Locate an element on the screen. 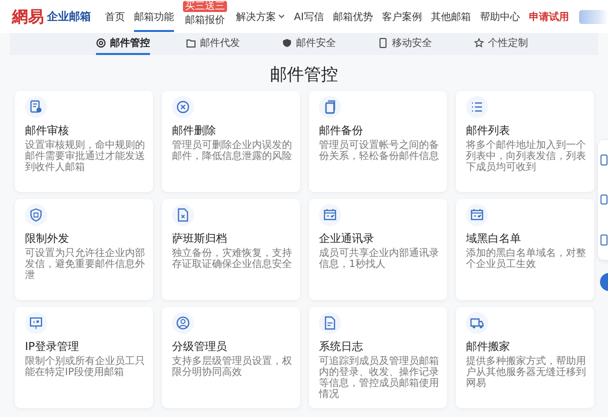 This screenshot has width=608, height=417. feature-card: 邮件搬家 提供多种搬家方式，帮助用户从其他服务器无缝迁移到网易 is located at coordinates (525, 357).